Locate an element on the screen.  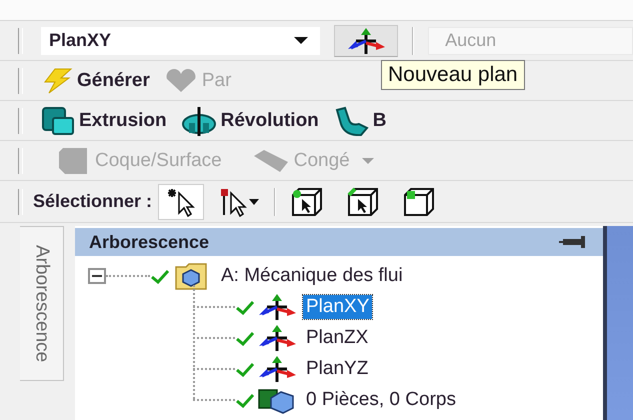
toolbar-label: Sélectionner : is located at coordinates (92, 201).